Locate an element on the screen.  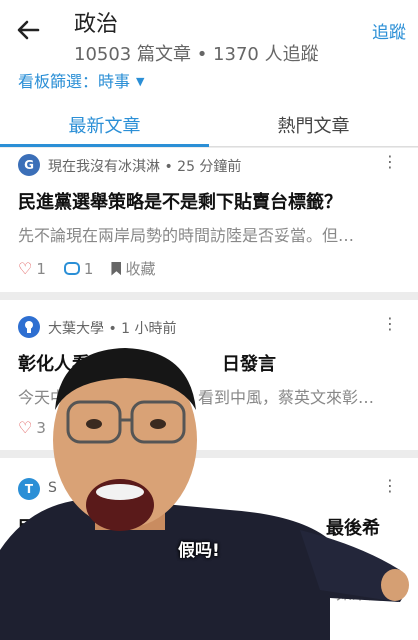
heart-icon: ♡ is located at coordinates (25, 268).